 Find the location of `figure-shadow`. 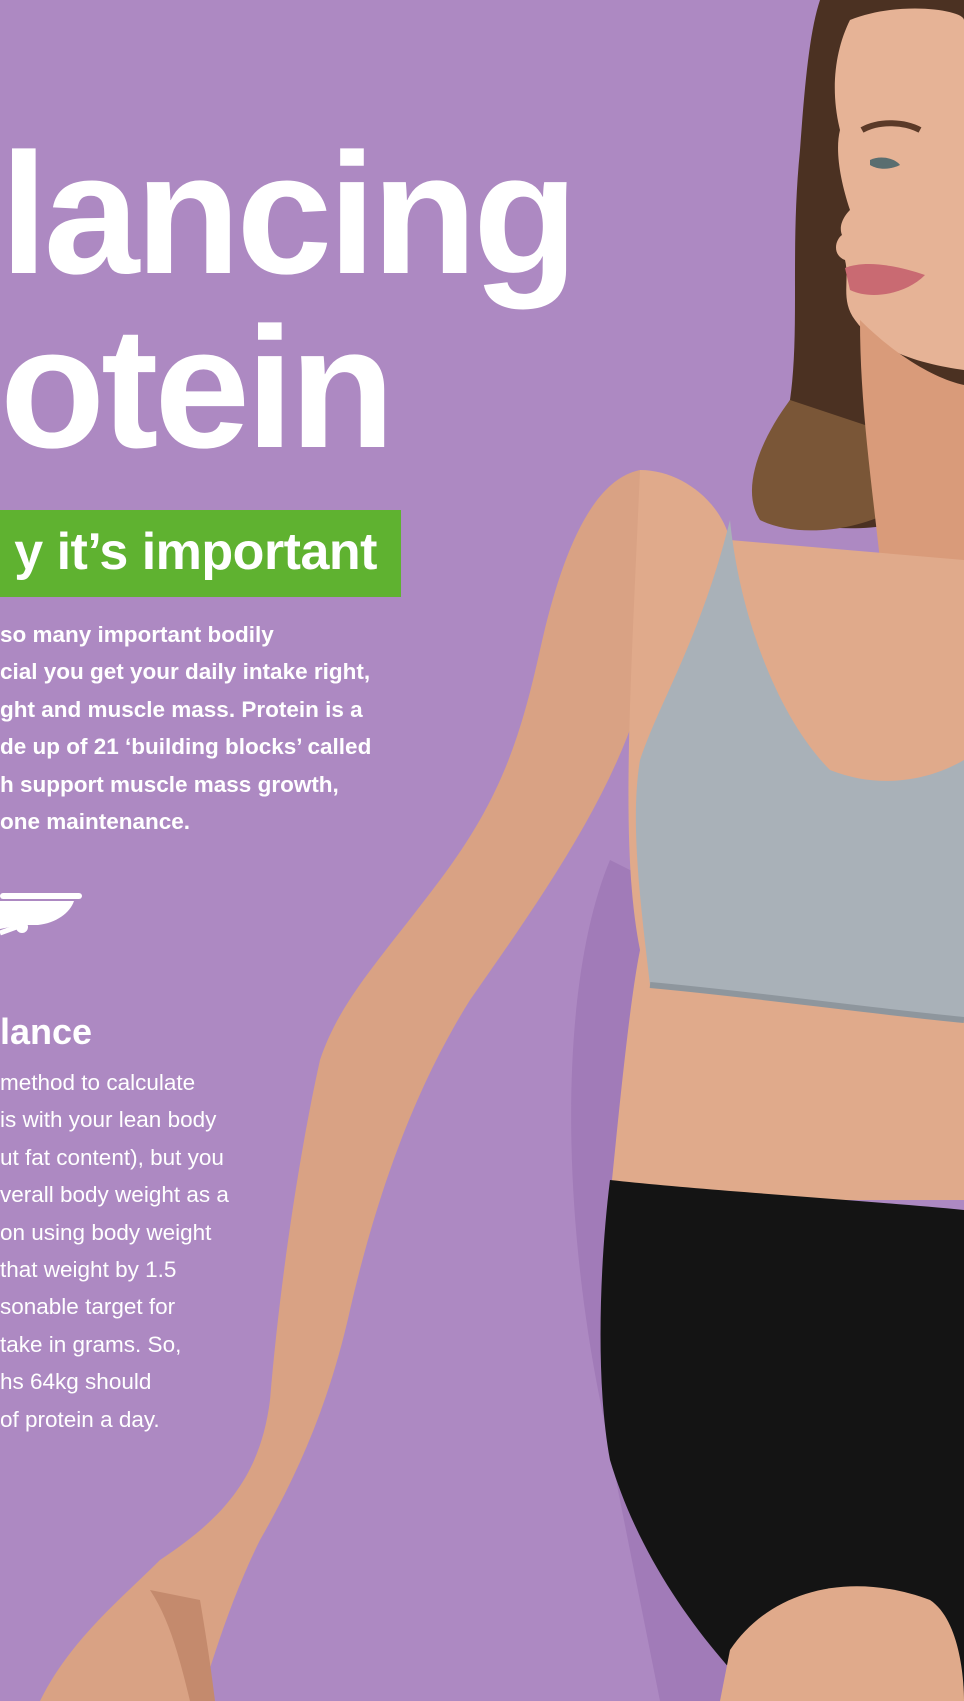

figure-shadow is located at coordinates (665, 1280).